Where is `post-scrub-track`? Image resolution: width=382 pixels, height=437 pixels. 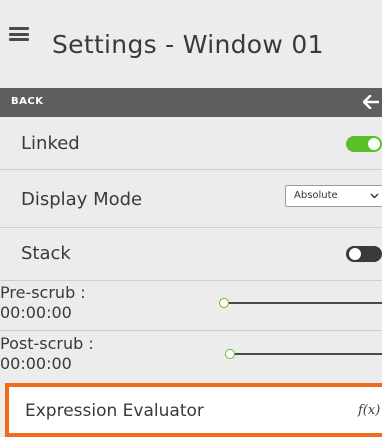
post-scrub-track is located at coordinates (306, 354).